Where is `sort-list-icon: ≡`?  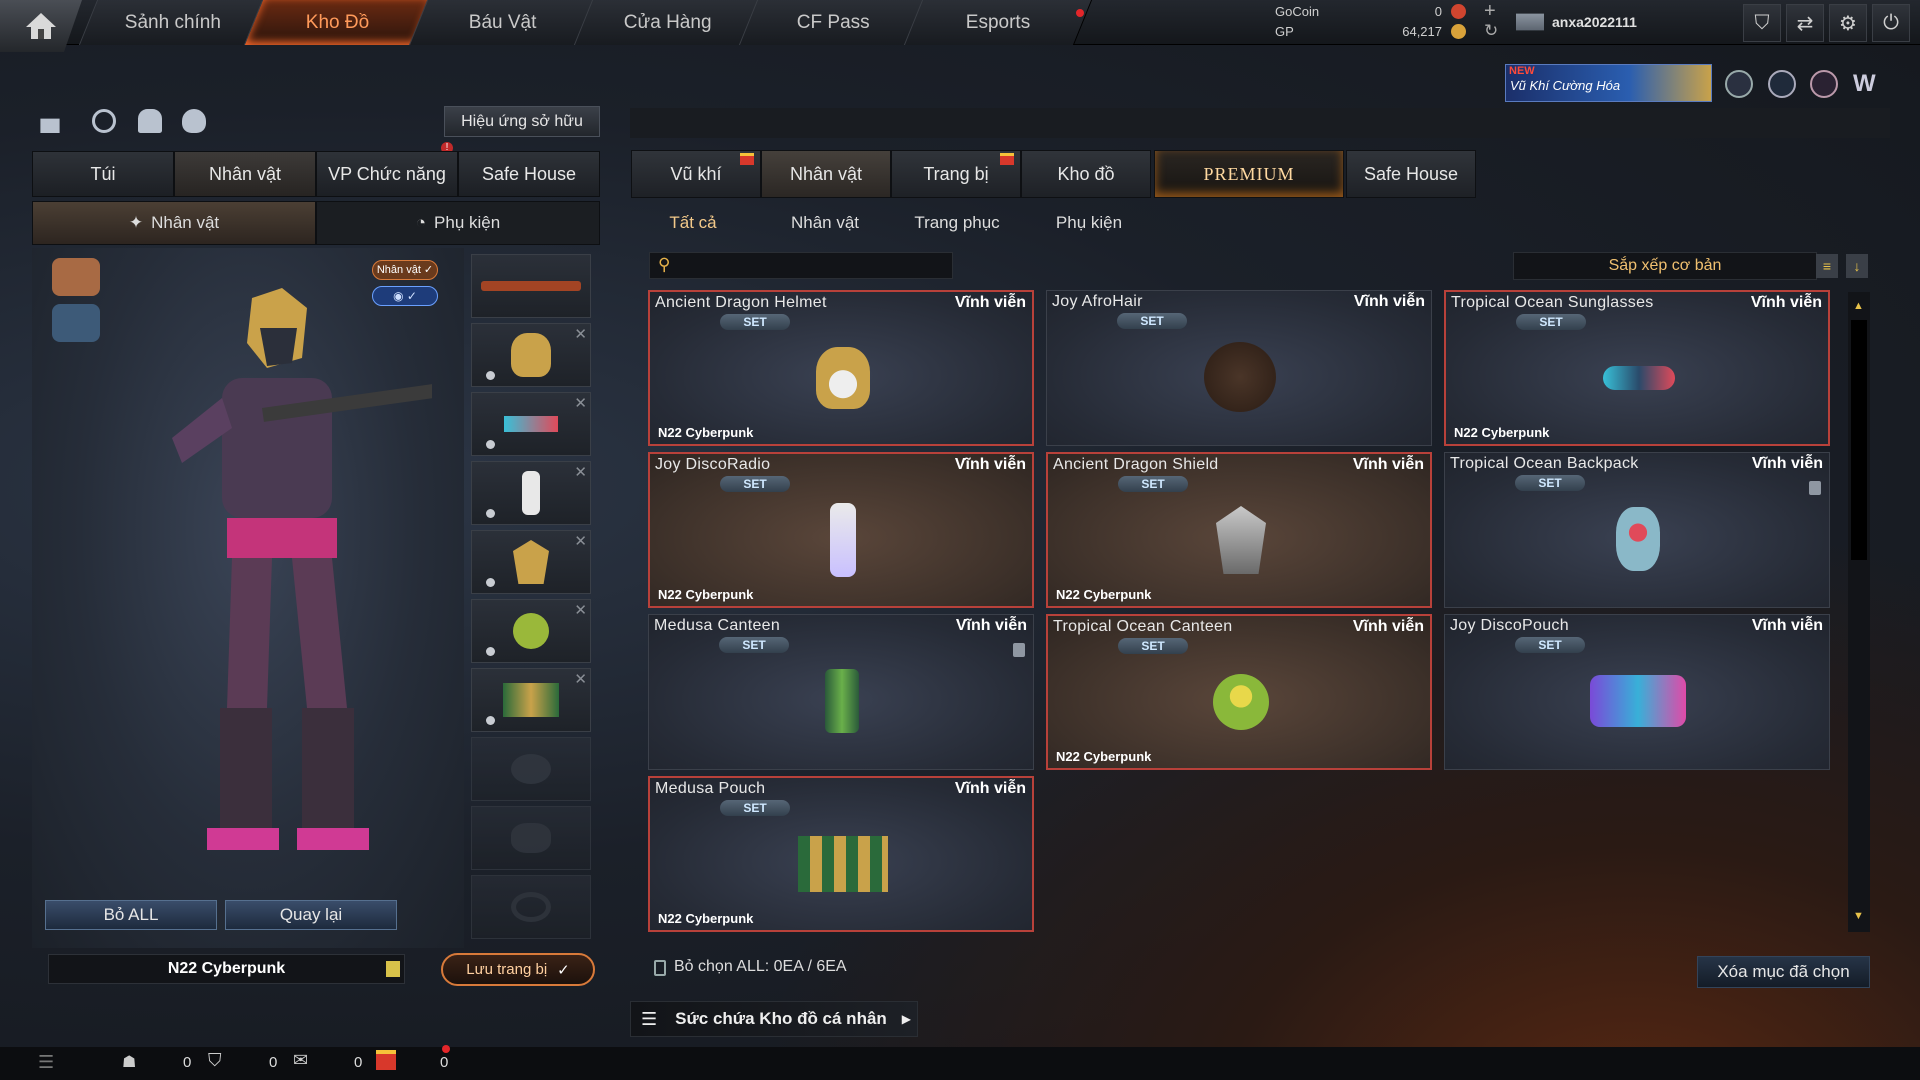
sort-list-icon: ≡ is located at coordinates (1827, 266).